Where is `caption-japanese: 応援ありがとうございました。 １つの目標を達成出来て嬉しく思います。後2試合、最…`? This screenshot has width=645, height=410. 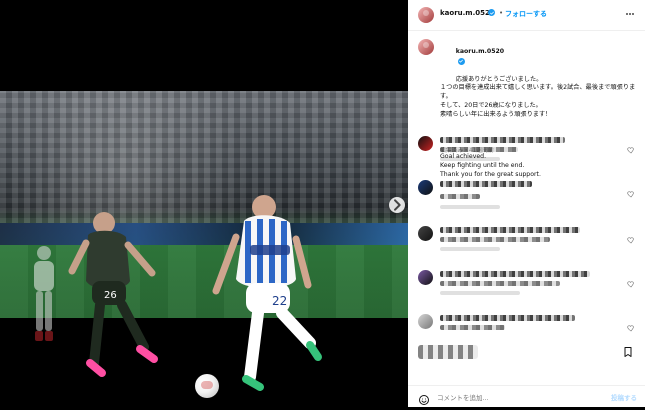 caption-japanese: 応援ありがとうございました。 １つの目標を達成出来て嬉しく思います。後2試合、最… is located at coordinates (538, 96).